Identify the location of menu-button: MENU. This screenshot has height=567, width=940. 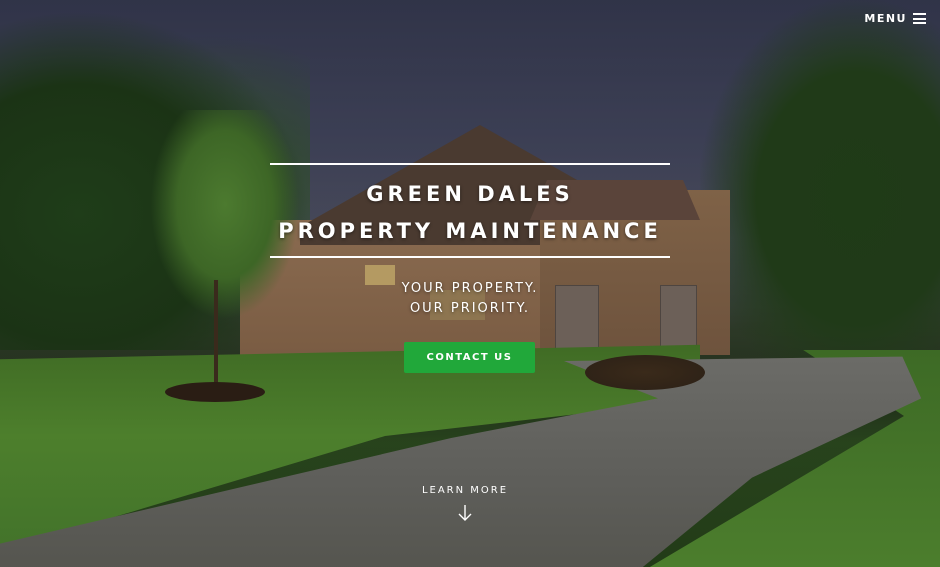
(895, 18).